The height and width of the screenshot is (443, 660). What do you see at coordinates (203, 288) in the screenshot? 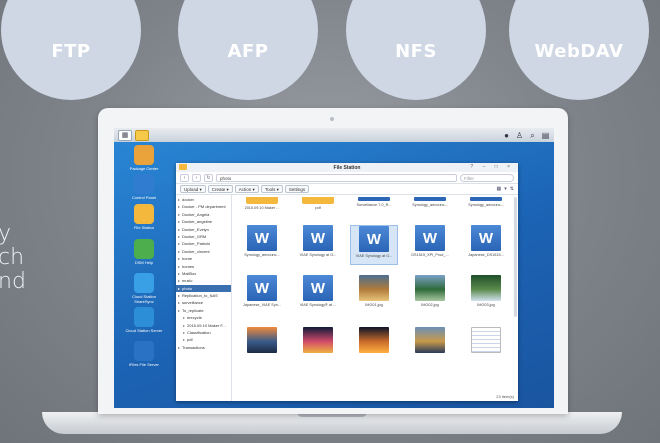
I see `tree-item: photo` at bounding box center [203, 288].